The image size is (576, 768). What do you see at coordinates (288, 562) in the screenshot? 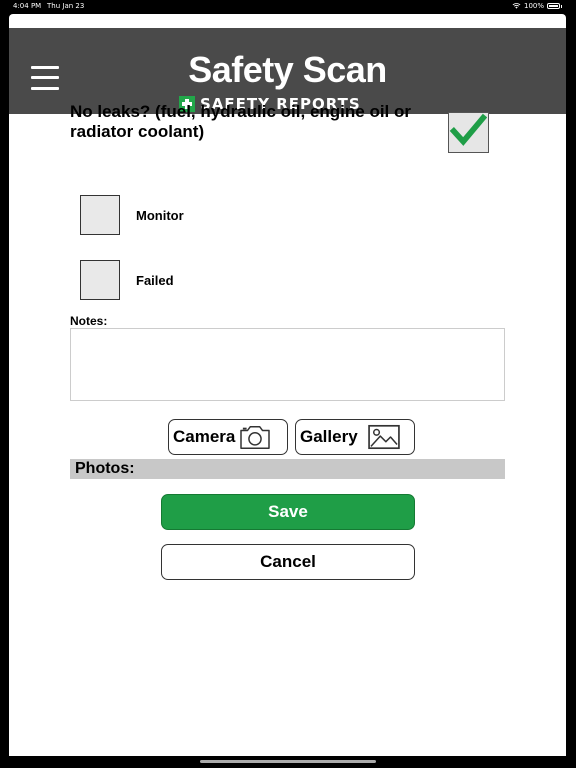
I see `cancel-button: Cancel` at bounding box center [288, 562].